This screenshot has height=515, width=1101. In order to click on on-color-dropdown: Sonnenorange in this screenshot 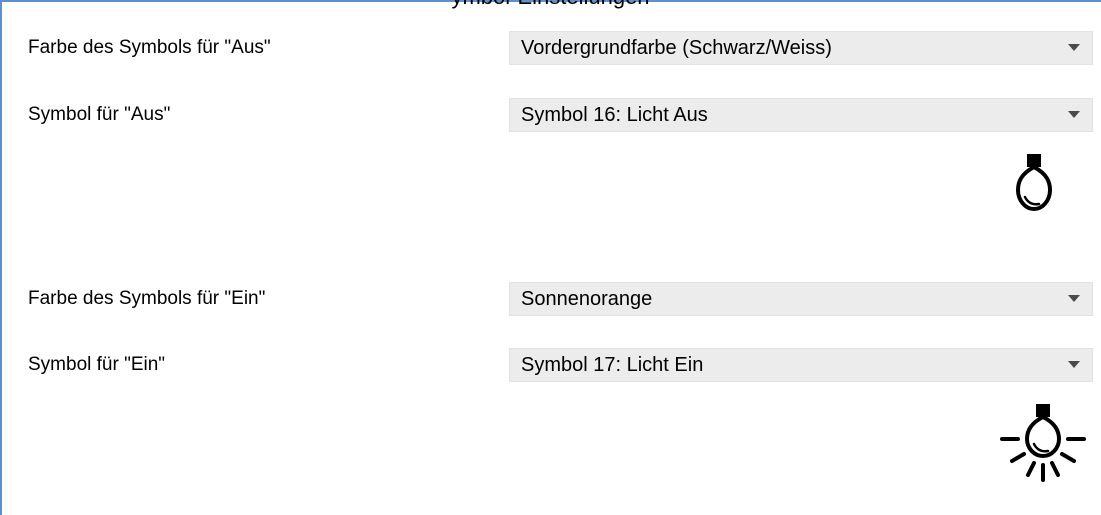, I will do `click(801, 299)`.